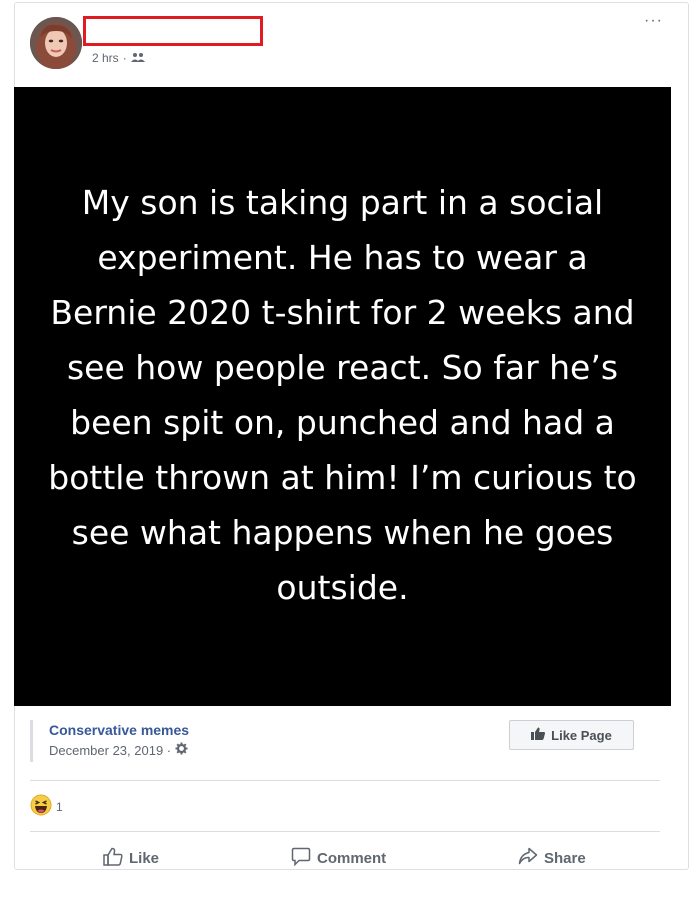  Describe the element at coordinates (538, 735) in the screenshot. I see `thumbs-up-icon` at that location.